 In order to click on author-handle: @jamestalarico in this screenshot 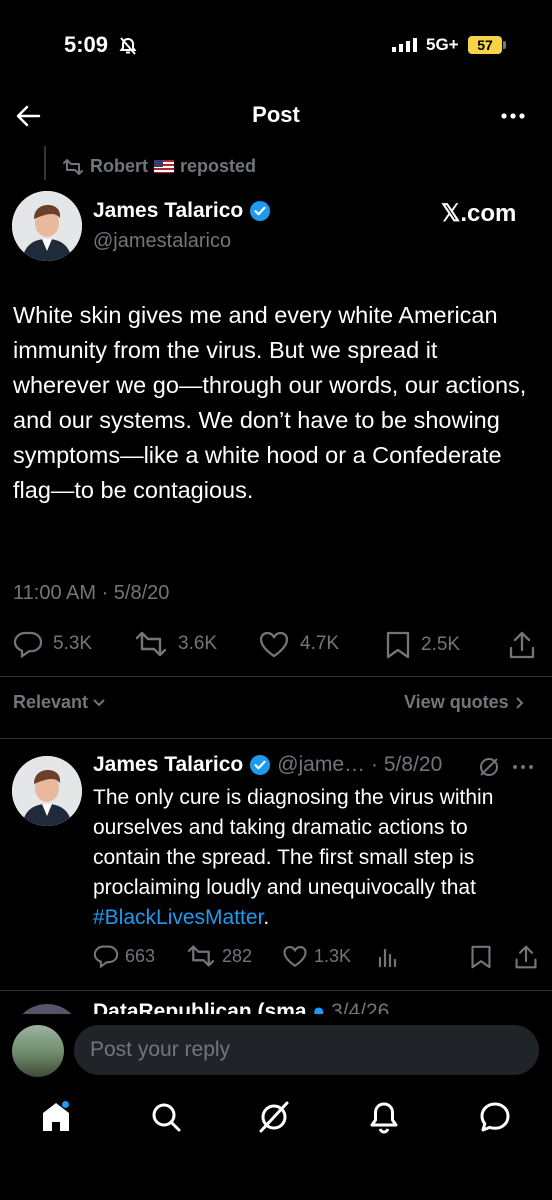, I will do `click(162, 241)`.